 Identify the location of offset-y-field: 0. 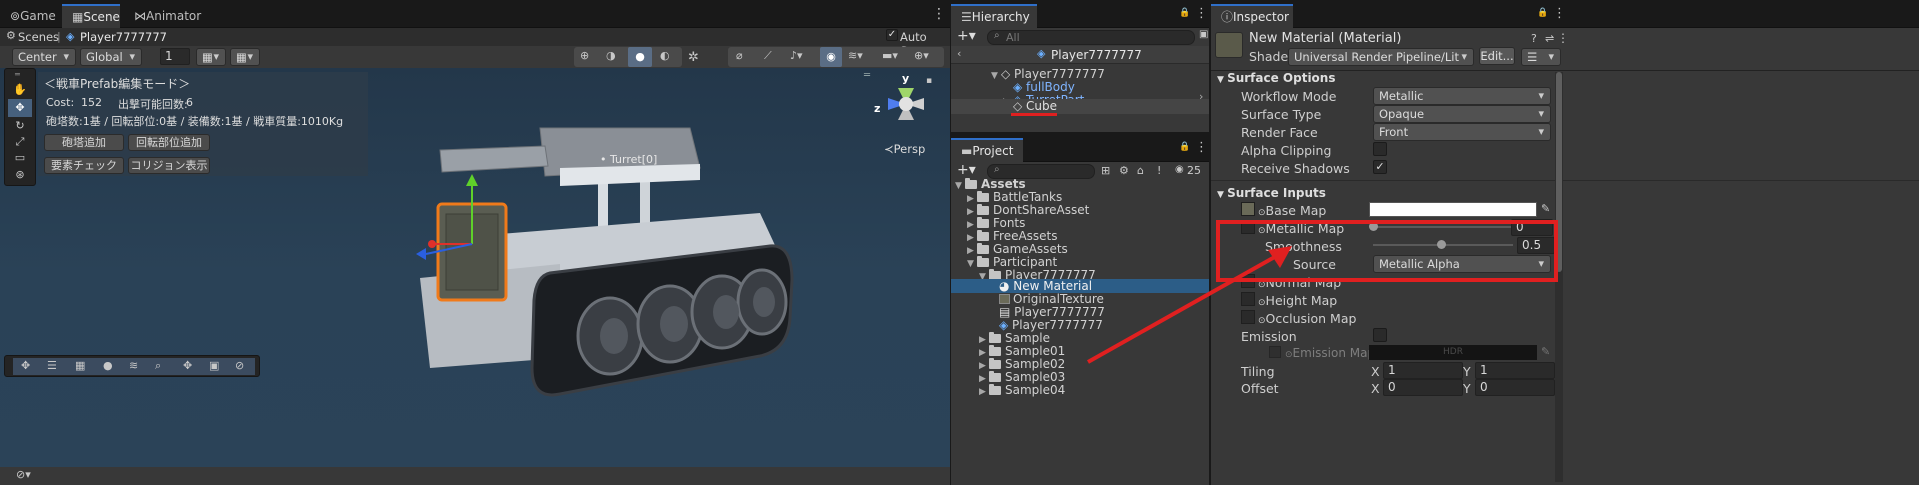
(1515, 387).